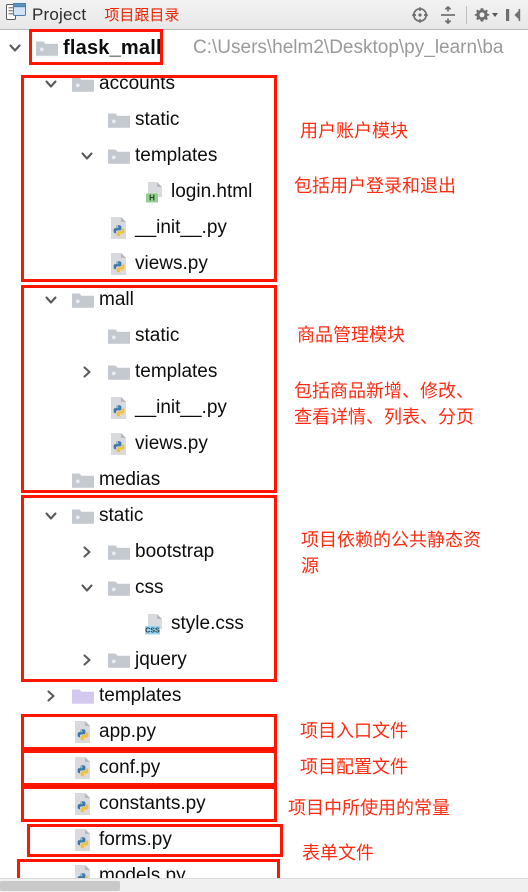  Describe the element at coordinates (354, 731) in the screenshot. I see `note-app-entry: 项目入口文件` at that location.